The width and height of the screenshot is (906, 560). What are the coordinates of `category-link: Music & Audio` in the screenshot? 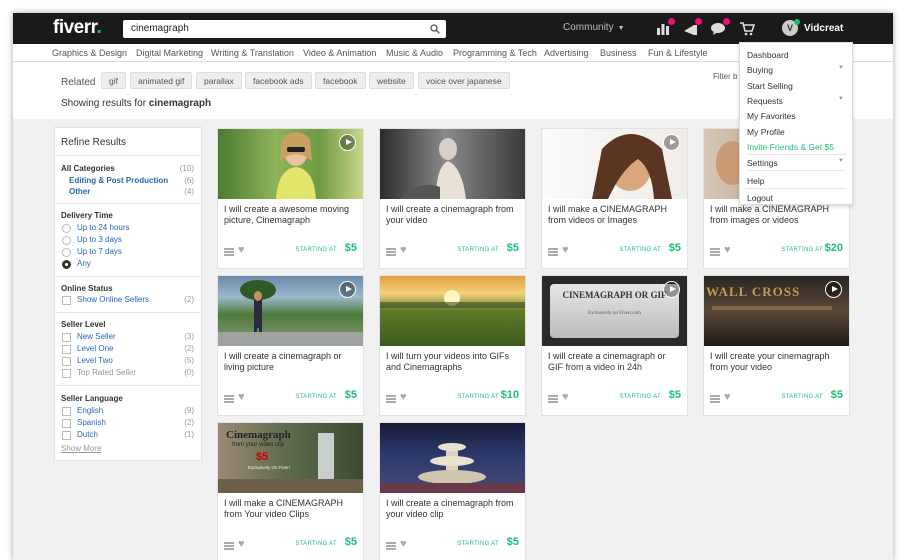 It's located at (414, 53).